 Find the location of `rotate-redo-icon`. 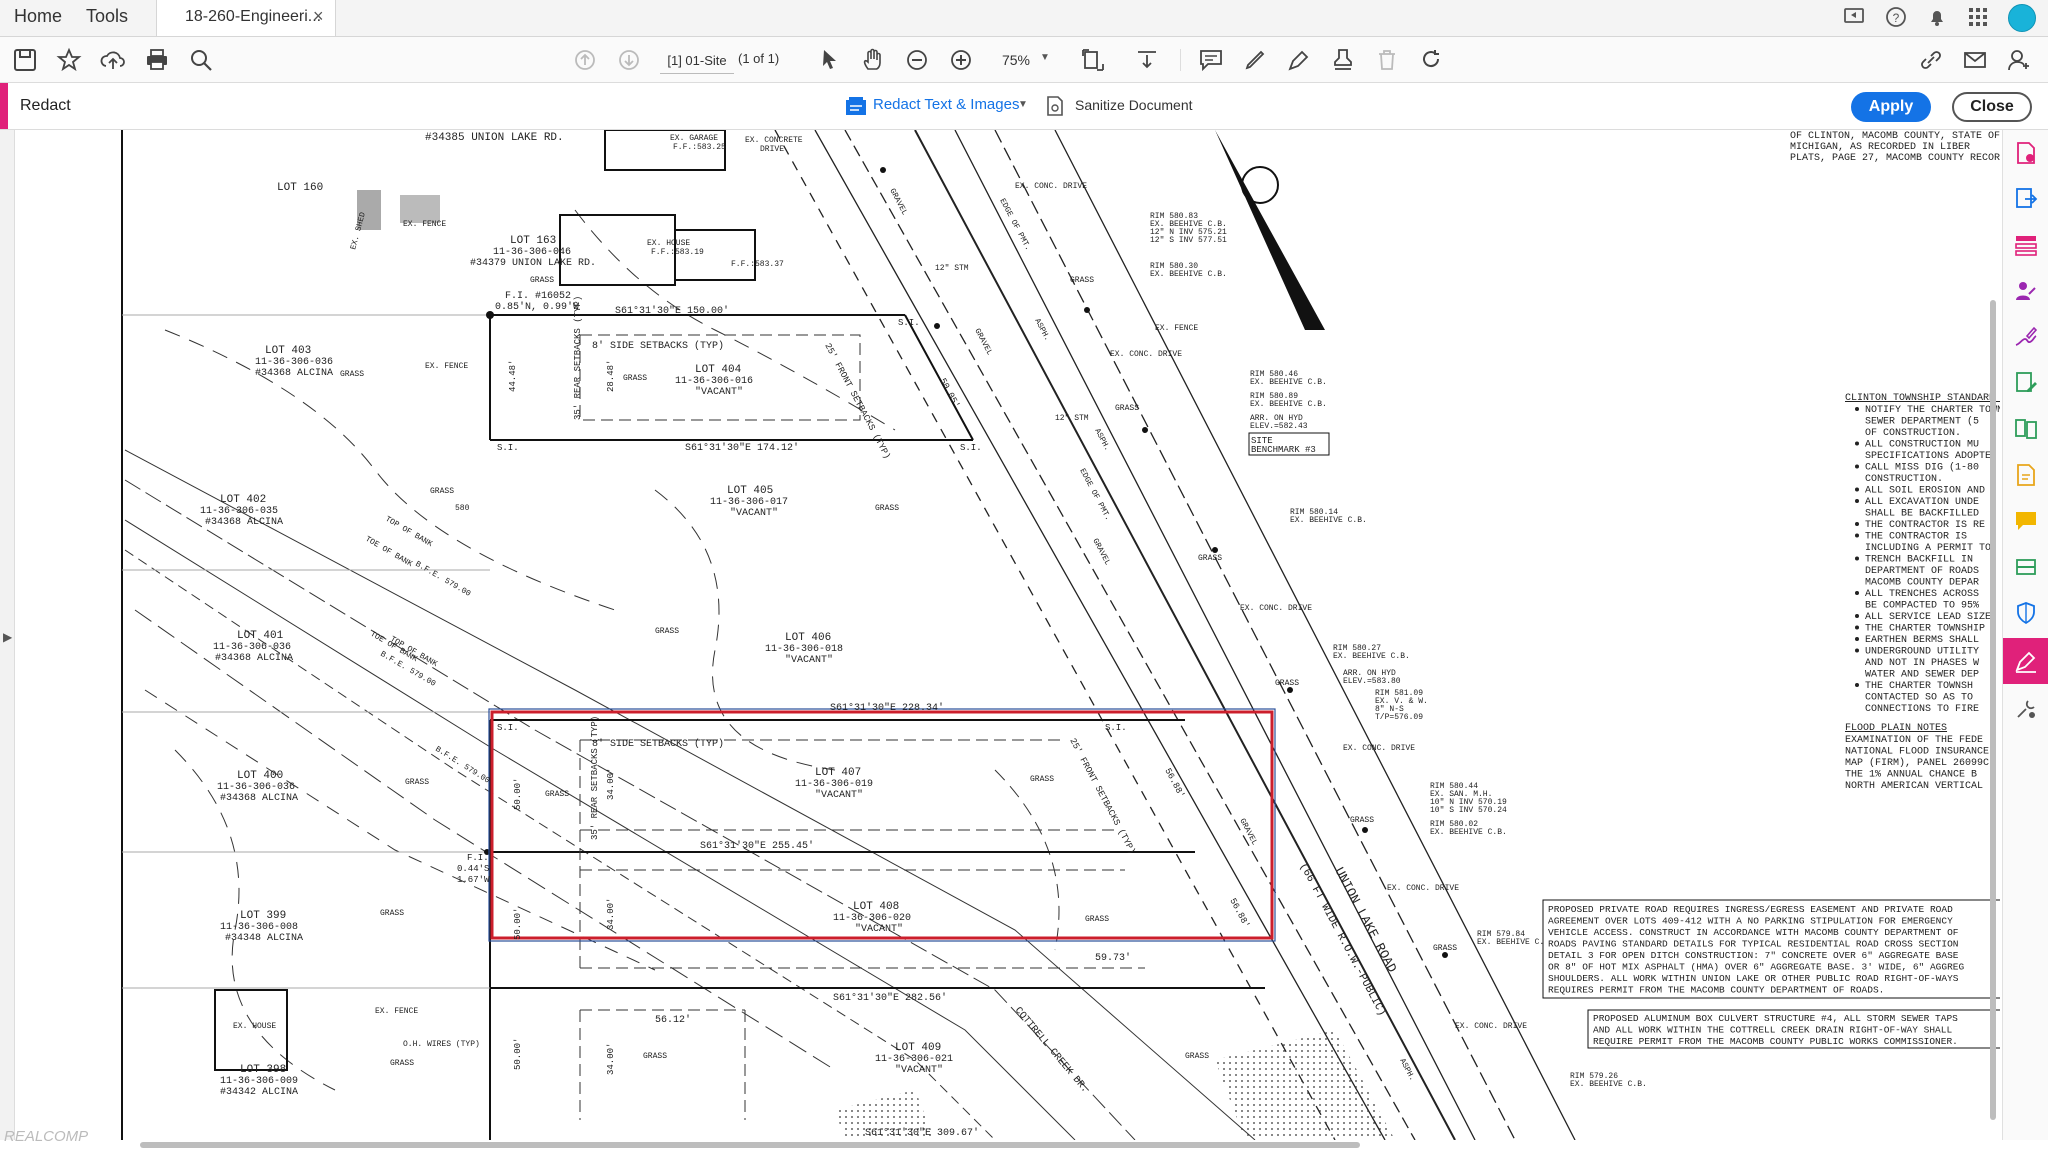

rotate-redo-icon is located at coordinates (1431, 60).